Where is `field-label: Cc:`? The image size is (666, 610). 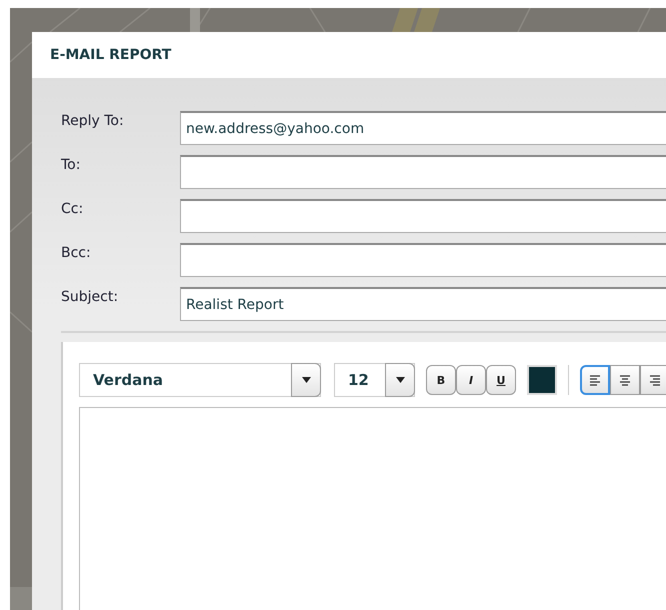 field-label: Cc: is located at coordinates (72, 208).